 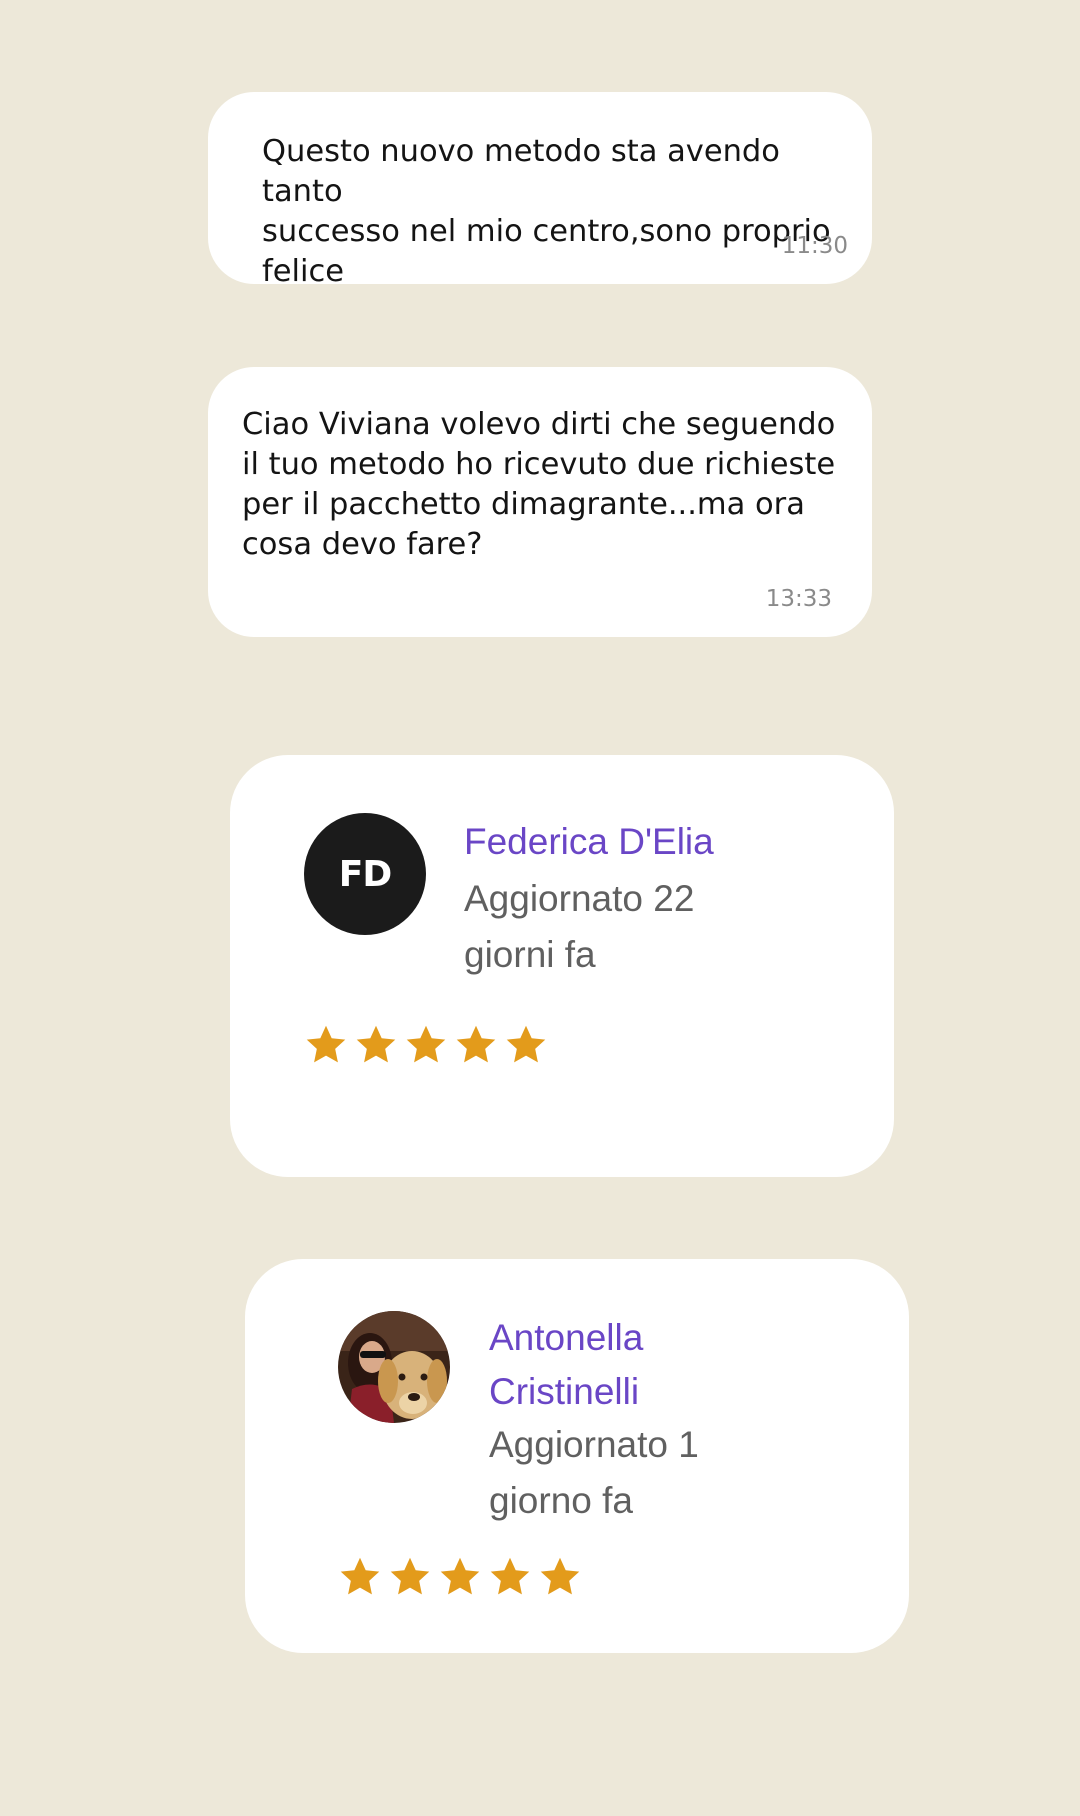 I want to click on avatar, so click(x=394, y=1367).